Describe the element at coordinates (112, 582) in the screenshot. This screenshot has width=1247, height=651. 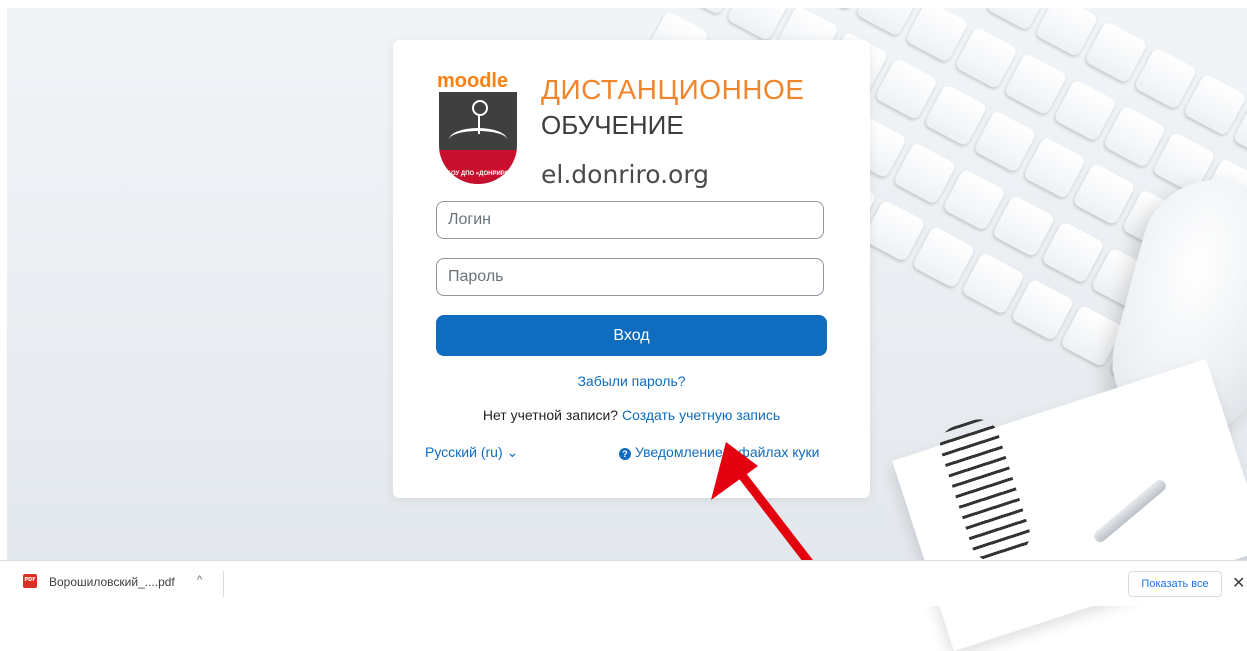
I see `download-file-name: Ворошиловский_....pdf` at that location.